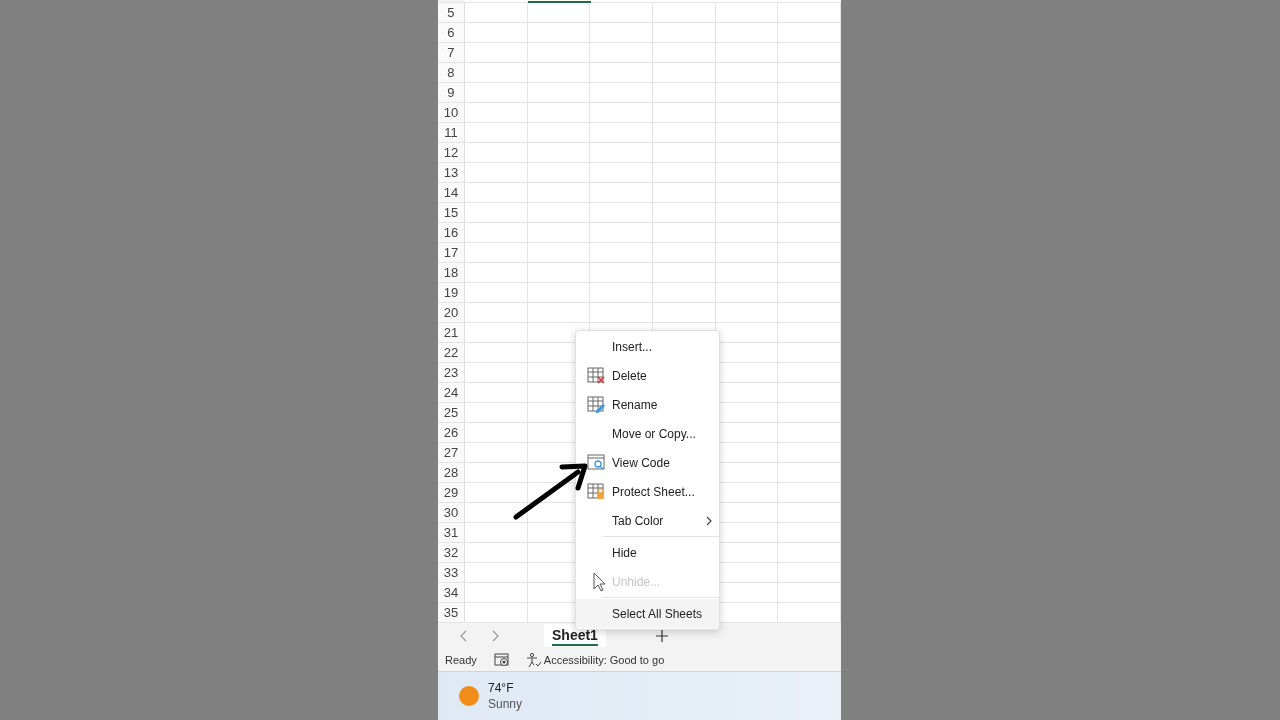 Image resolution: width=1280 pixels, height=720 pixels. I want to click on row-number: 17, so click(451, 252).